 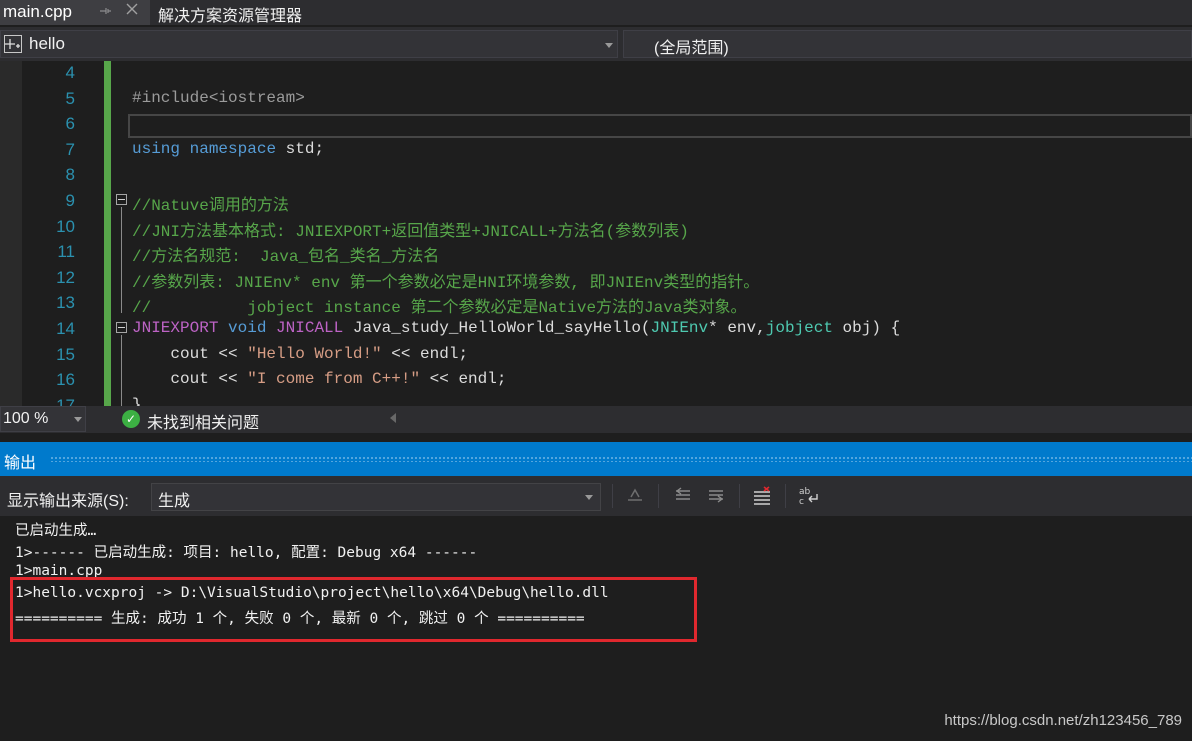 I want to click on code-text: }, so click(x=137, y=401).